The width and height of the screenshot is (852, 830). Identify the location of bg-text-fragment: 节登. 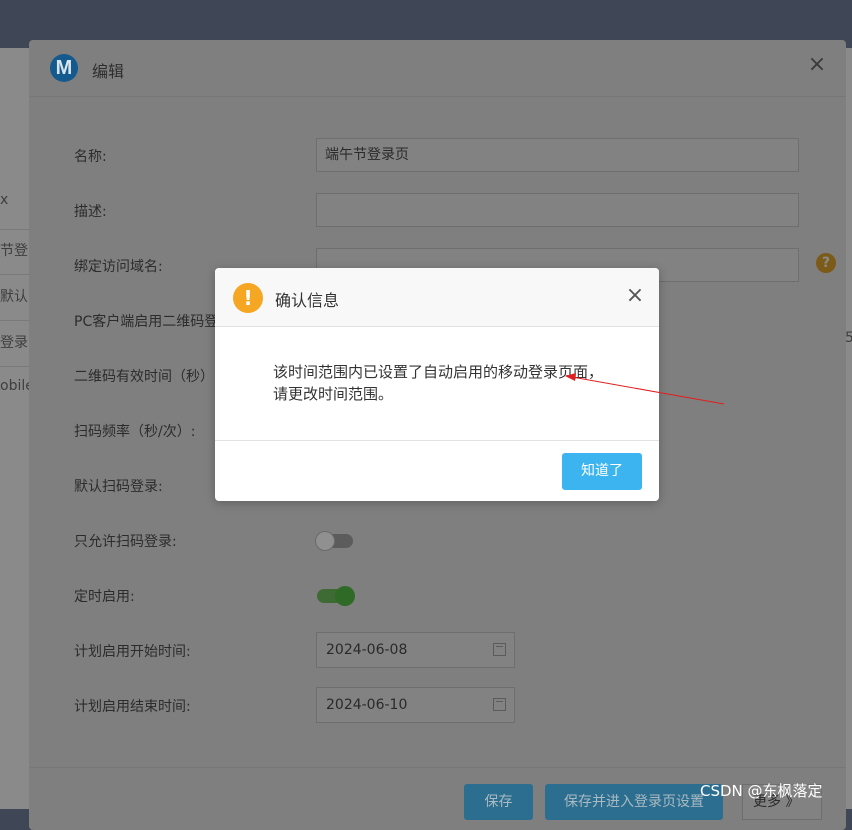
(14, 251).